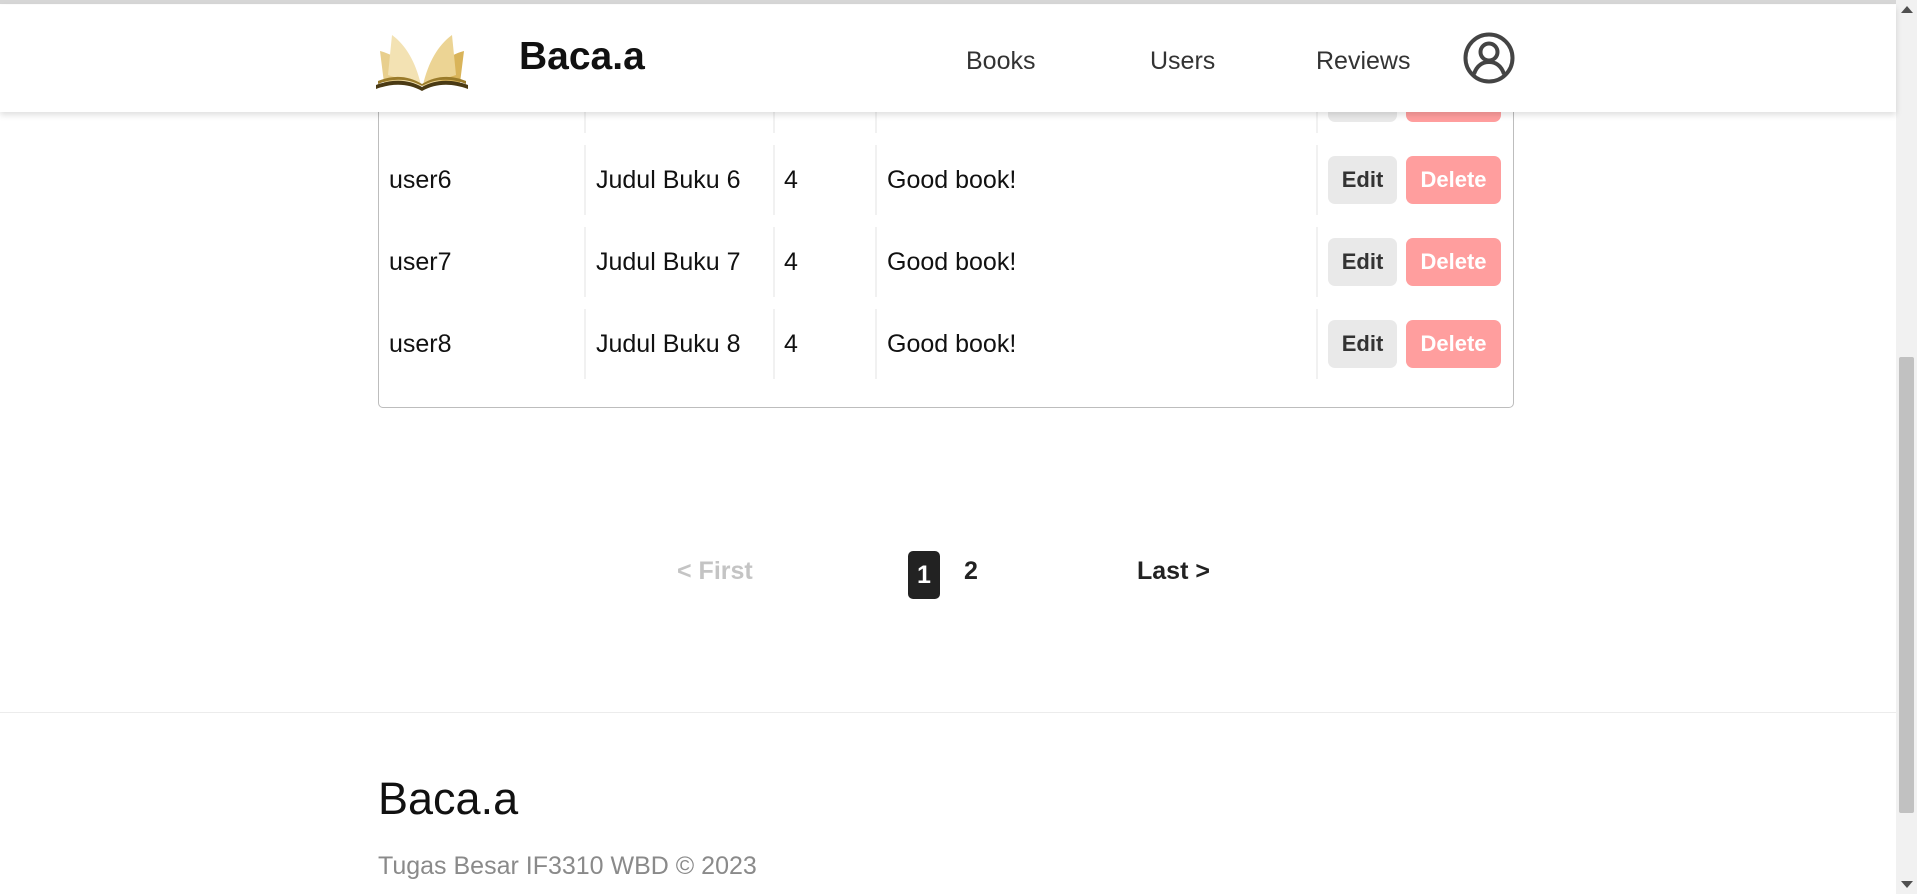  Describe the element at coordinates (420, 343) in the screenshot. I see `cell-user: user8` at that location.